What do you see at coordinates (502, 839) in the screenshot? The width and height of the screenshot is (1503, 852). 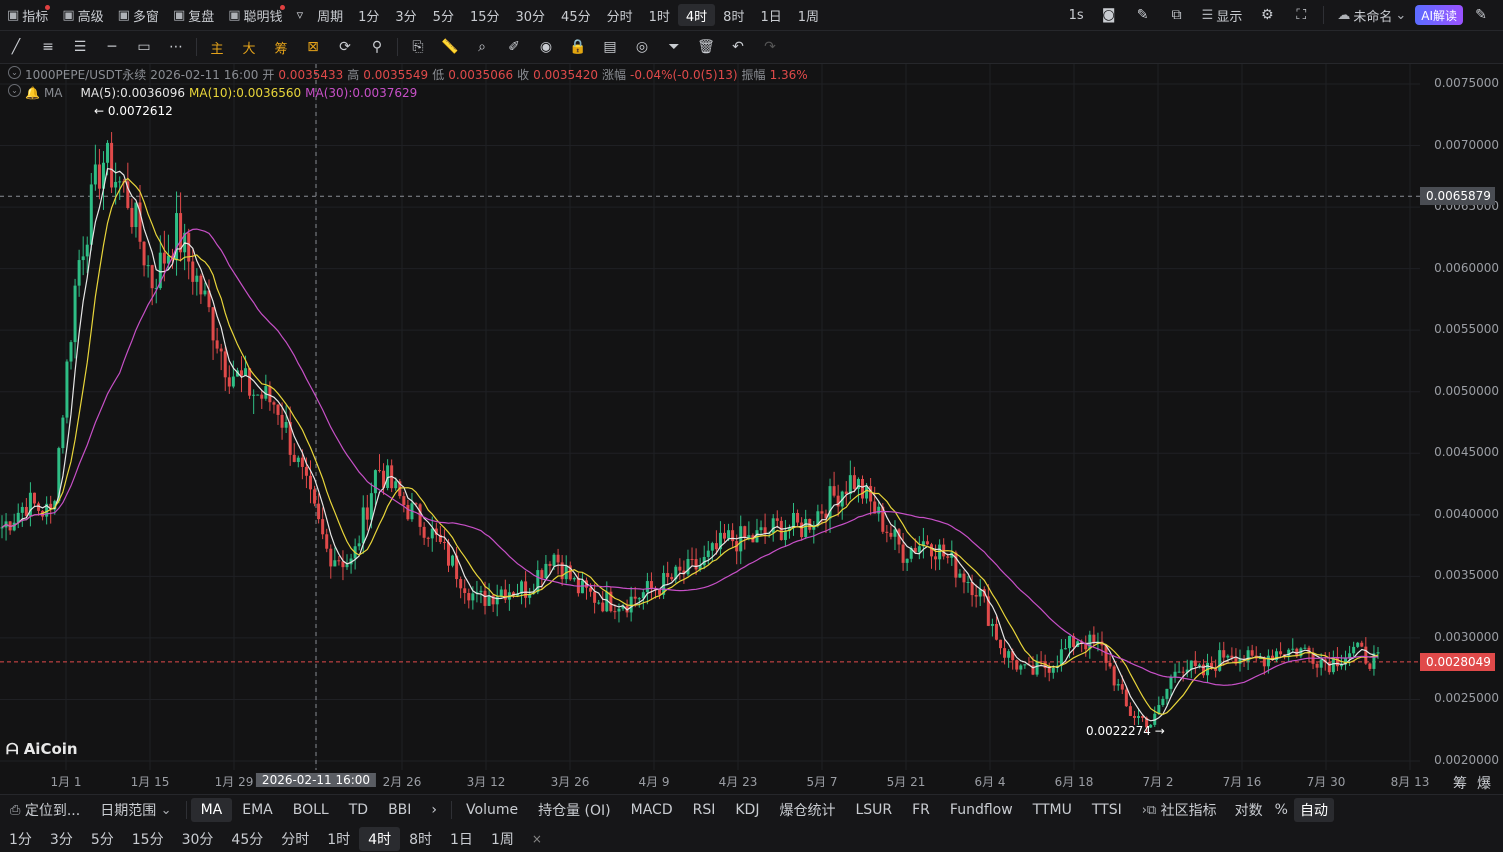 I see `bottom-period-11: 1周` at bounding box center [502, 839].